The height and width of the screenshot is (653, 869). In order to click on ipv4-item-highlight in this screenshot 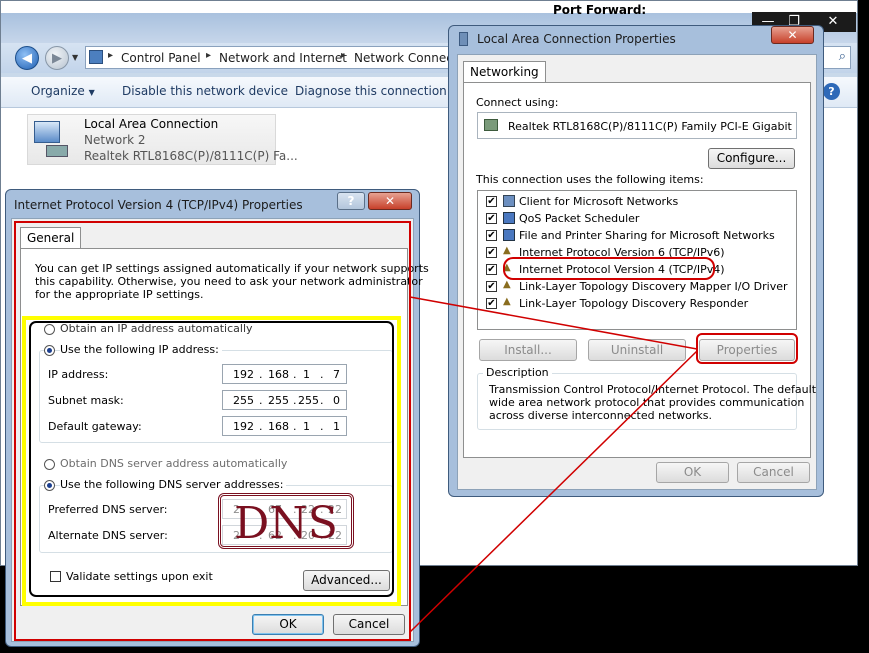, I will do `click(609, 268)`.